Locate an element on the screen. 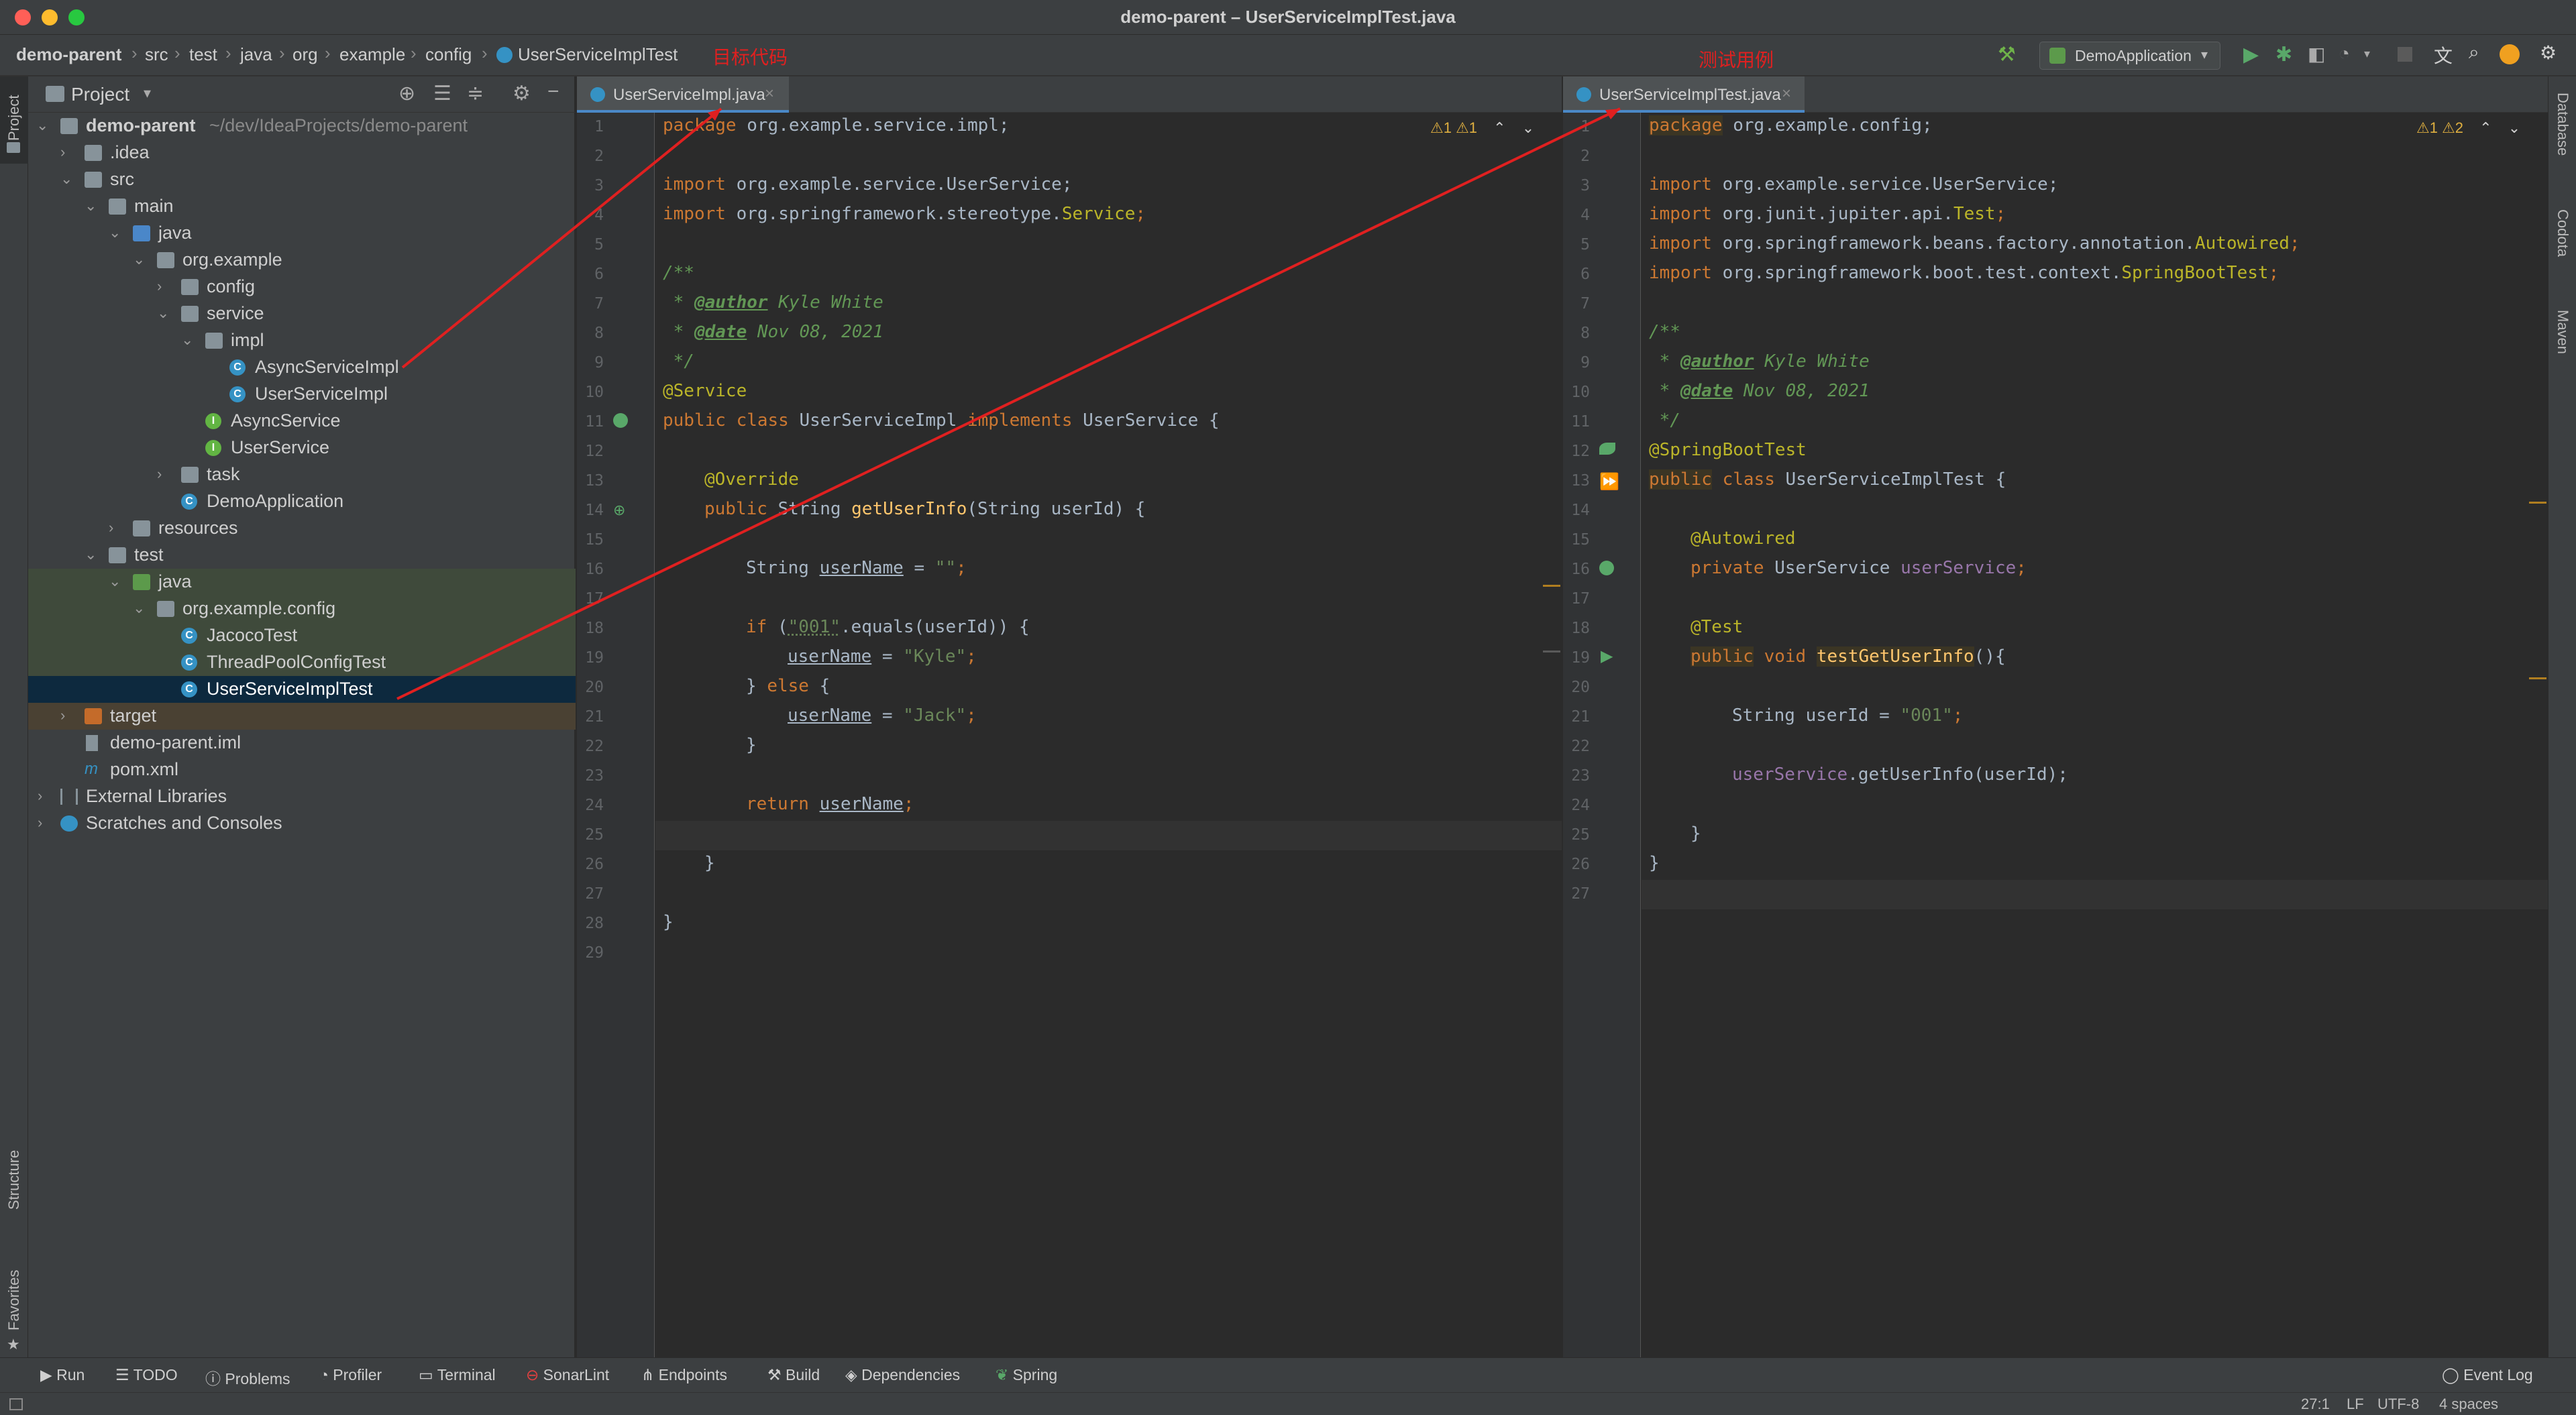 The width and height of the screenshot is (2576, 1415). tool-label: Dependencies is located at coordinates (911, 1374).